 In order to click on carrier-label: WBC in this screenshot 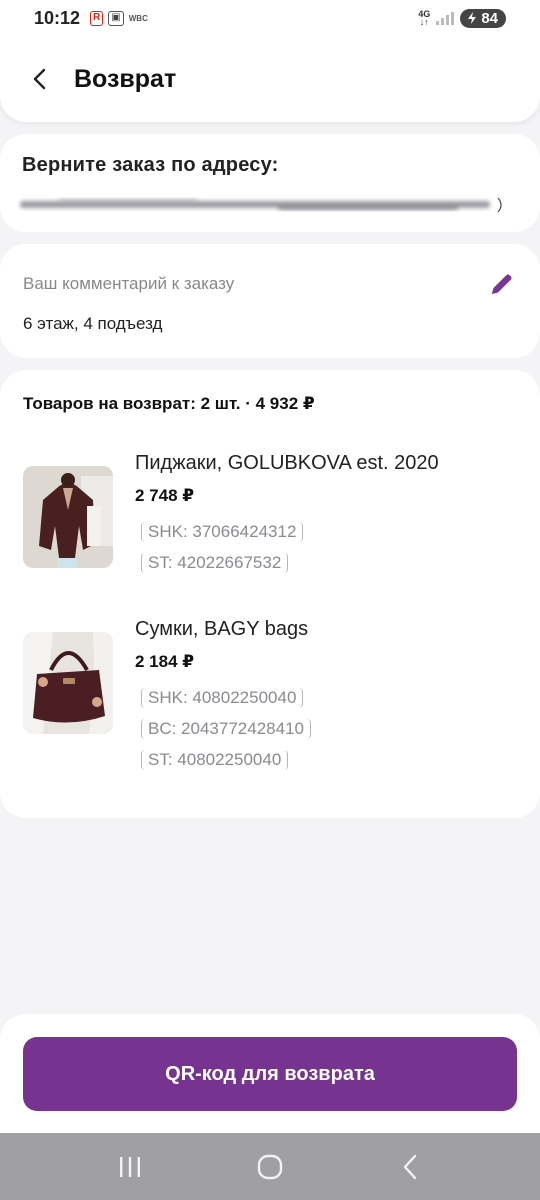, I will do `click(138, 18)`.